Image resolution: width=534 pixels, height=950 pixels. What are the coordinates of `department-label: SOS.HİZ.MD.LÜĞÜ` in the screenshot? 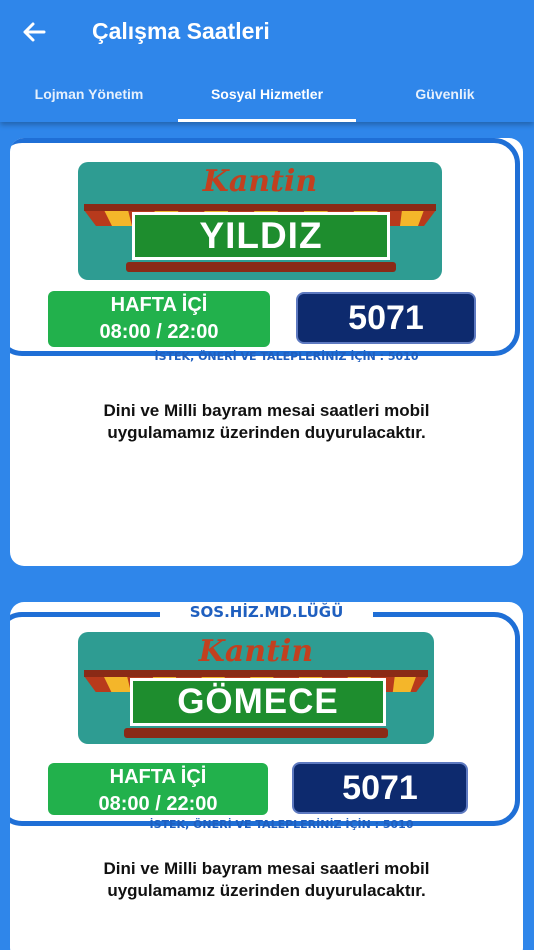 It's located at (266, 612).